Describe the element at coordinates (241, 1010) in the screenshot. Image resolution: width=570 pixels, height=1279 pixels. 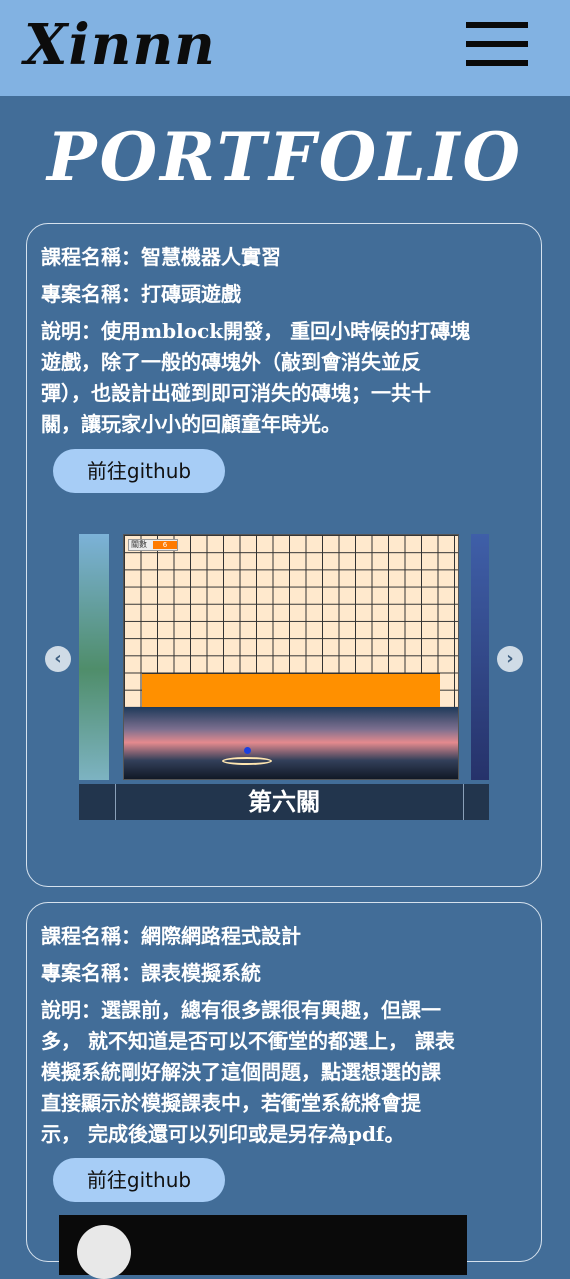
I see `project-description-line: 說明：選課前，總有很多課很有興趣，但課一` at that location.